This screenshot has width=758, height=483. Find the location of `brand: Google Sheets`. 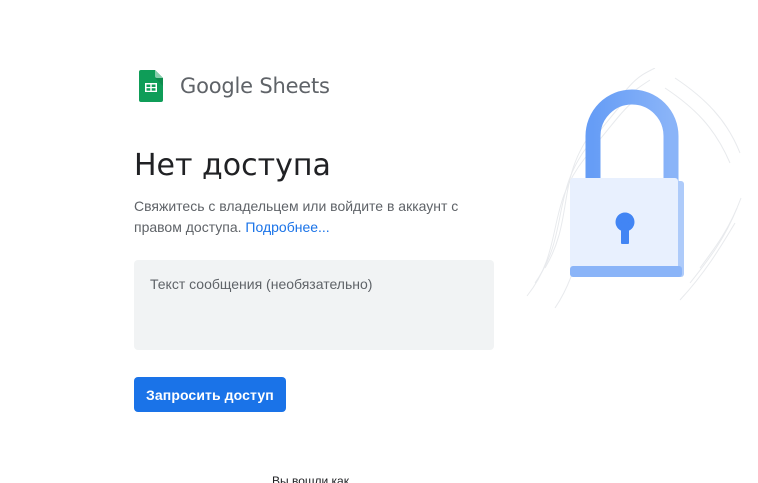

brand: Google Sheets is located at coordinates (234, 86).